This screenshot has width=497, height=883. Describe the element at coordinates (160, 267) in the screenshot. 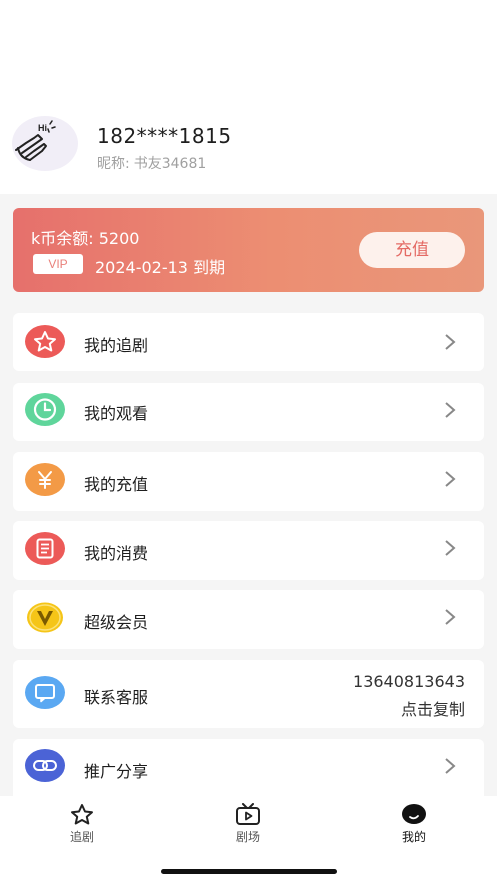

I see `vip-expire-date: 2024-02-13 到期` at that location.